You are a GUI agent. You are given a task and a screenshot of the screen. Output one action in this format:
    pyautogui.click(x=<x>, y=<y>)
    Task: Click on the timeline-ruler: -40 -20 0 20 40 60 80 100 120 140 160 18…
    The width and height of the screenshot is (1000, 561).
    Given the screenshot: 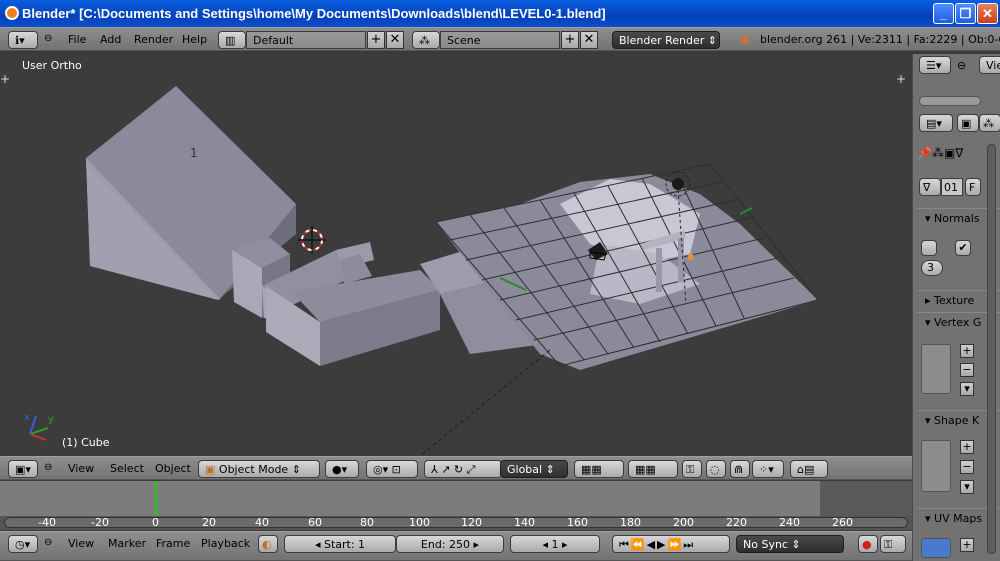 What is the action you would take?
    pyautogui.click(x=456, y=523)
    